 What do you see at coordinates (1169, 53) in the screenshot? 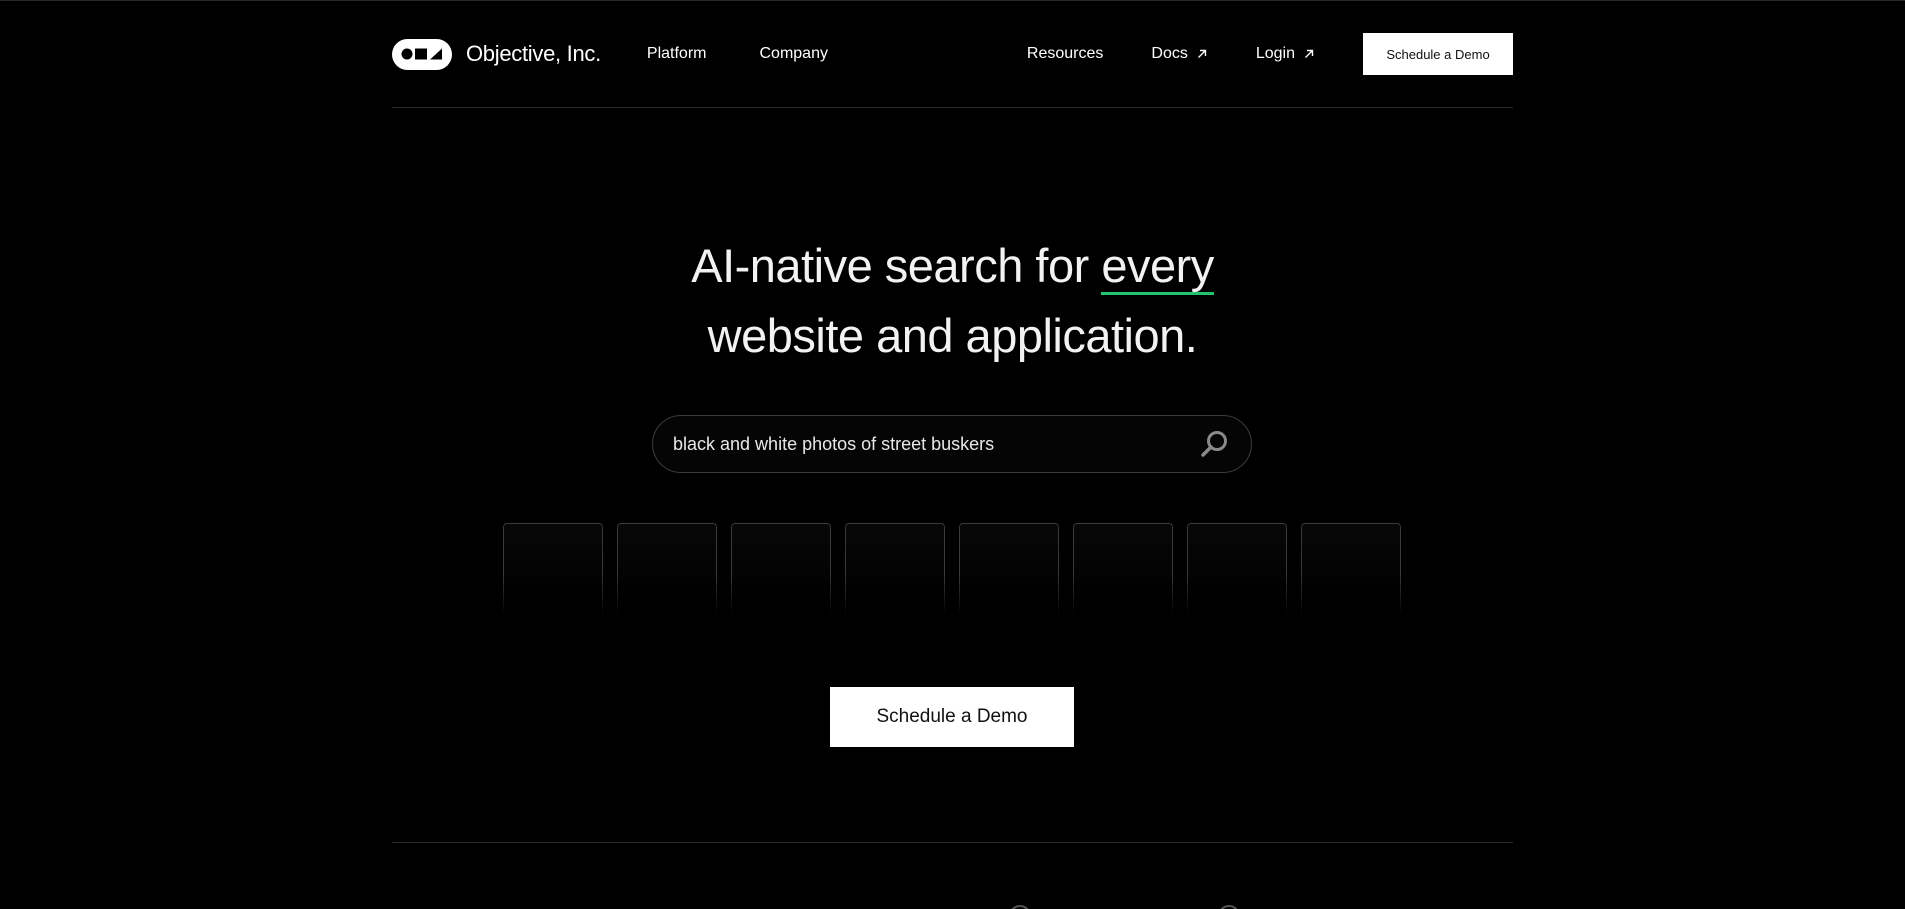
I see `nav-docs-label: Docs` at bounding box center [1169, 53].